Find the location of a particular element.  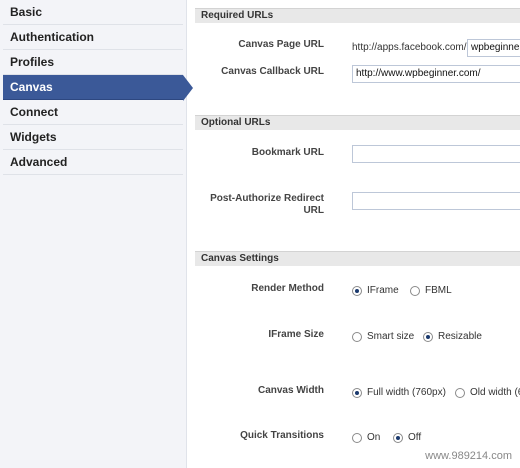

render-method-iframe-radio is located at coordinates (357, 291).